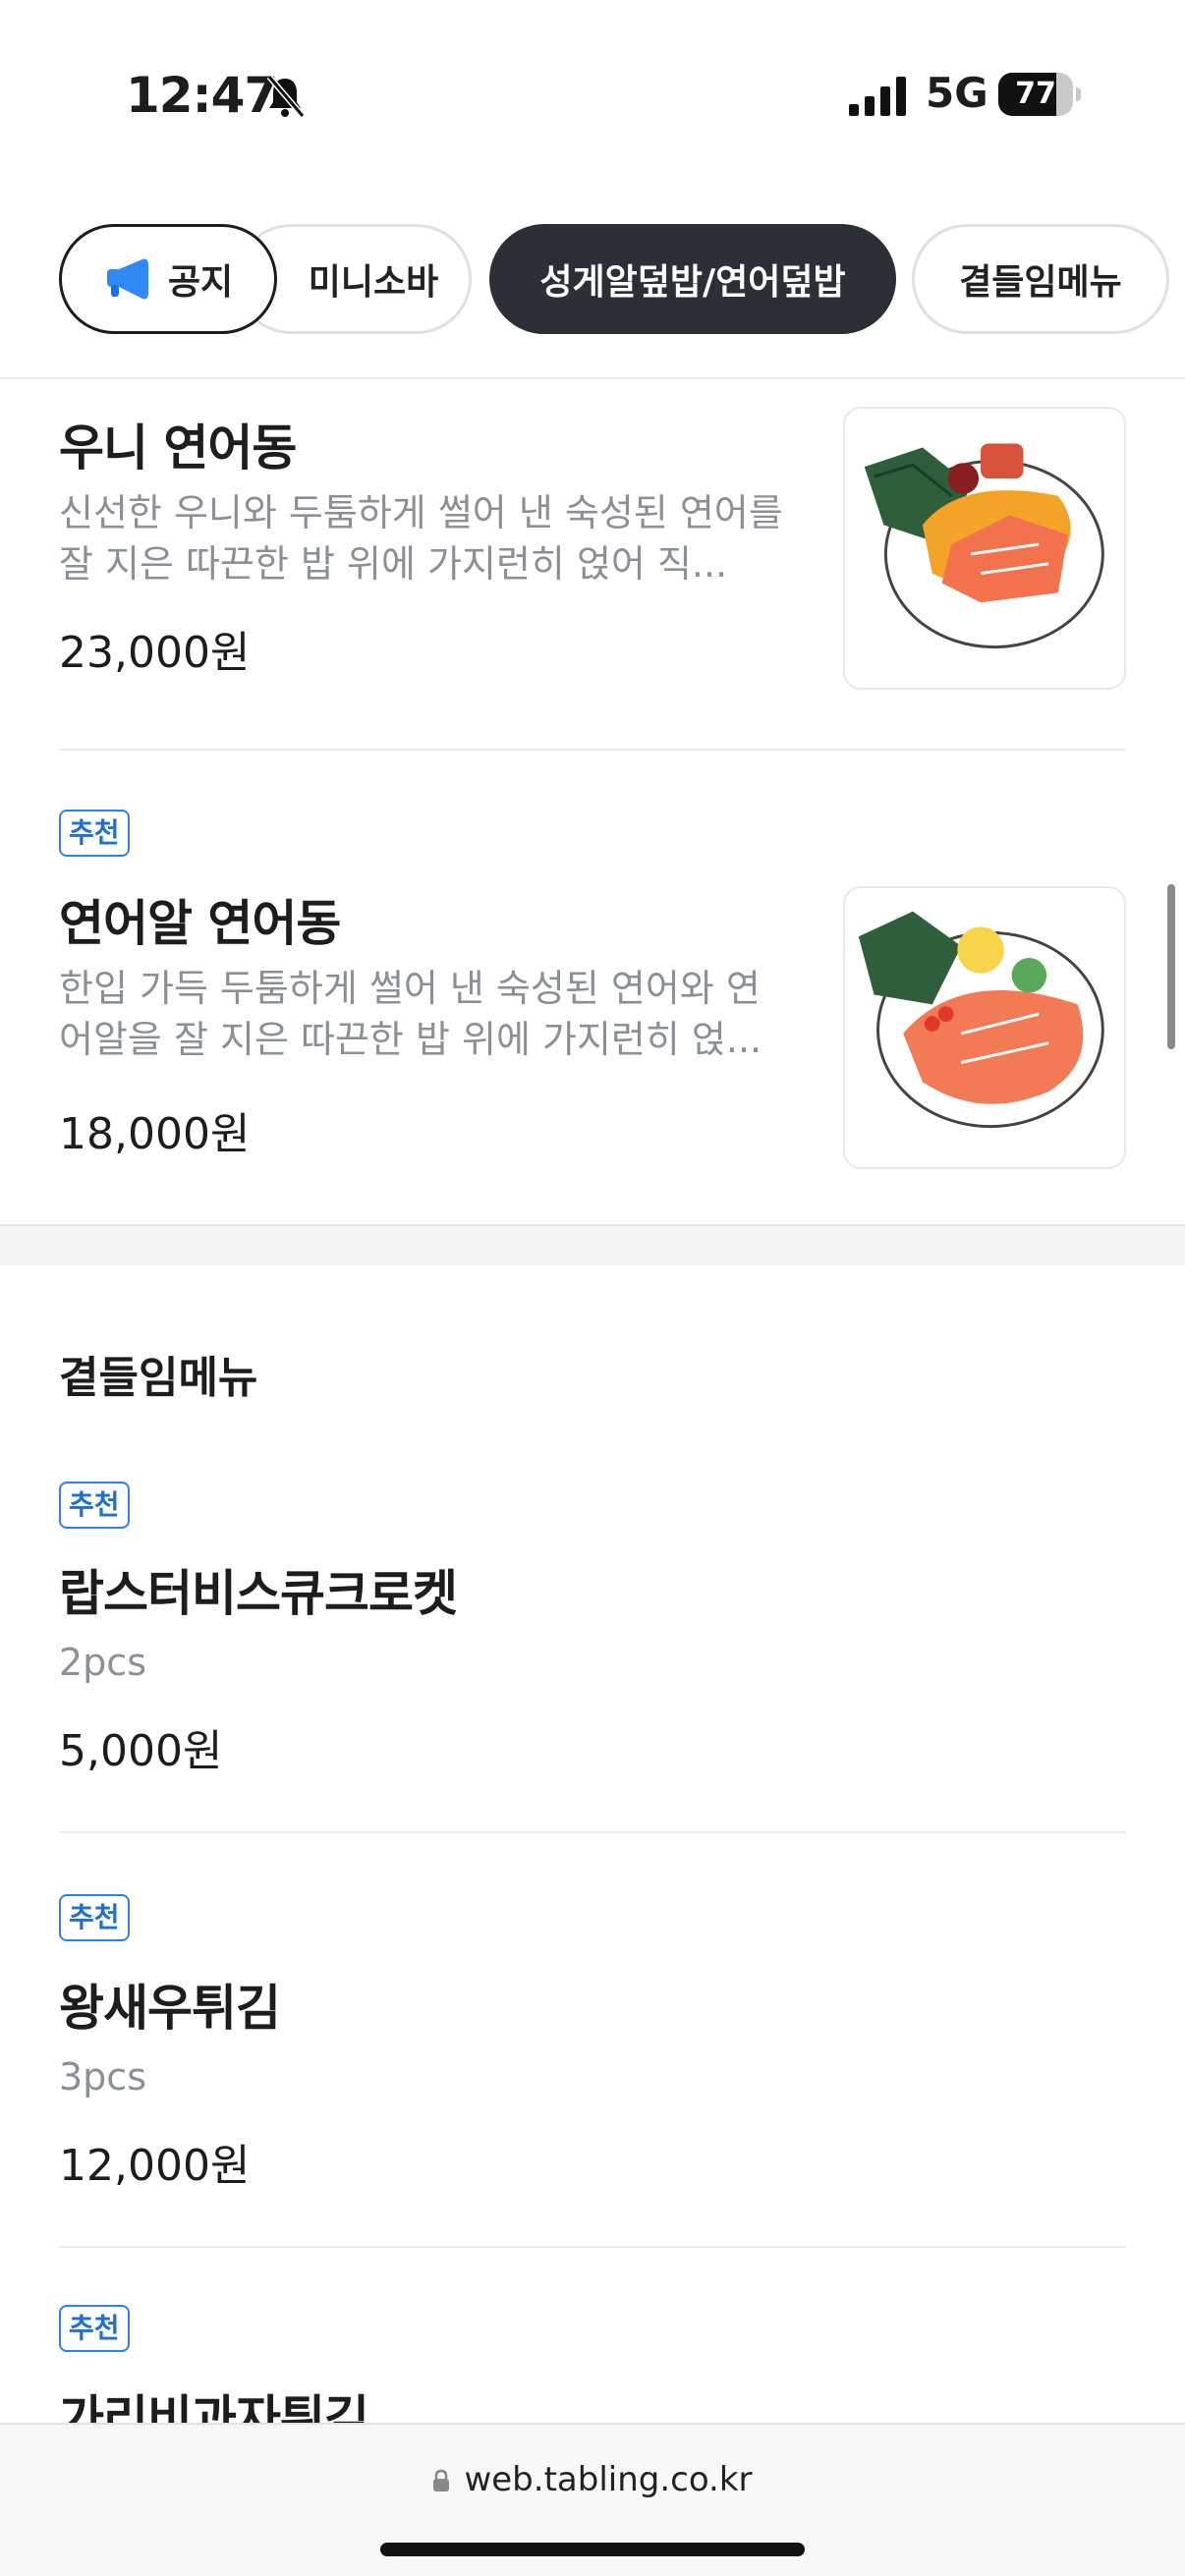 The image size is (1185, 2576). I want to click on menu-item-price: 12,000원, so click(155, 2166).